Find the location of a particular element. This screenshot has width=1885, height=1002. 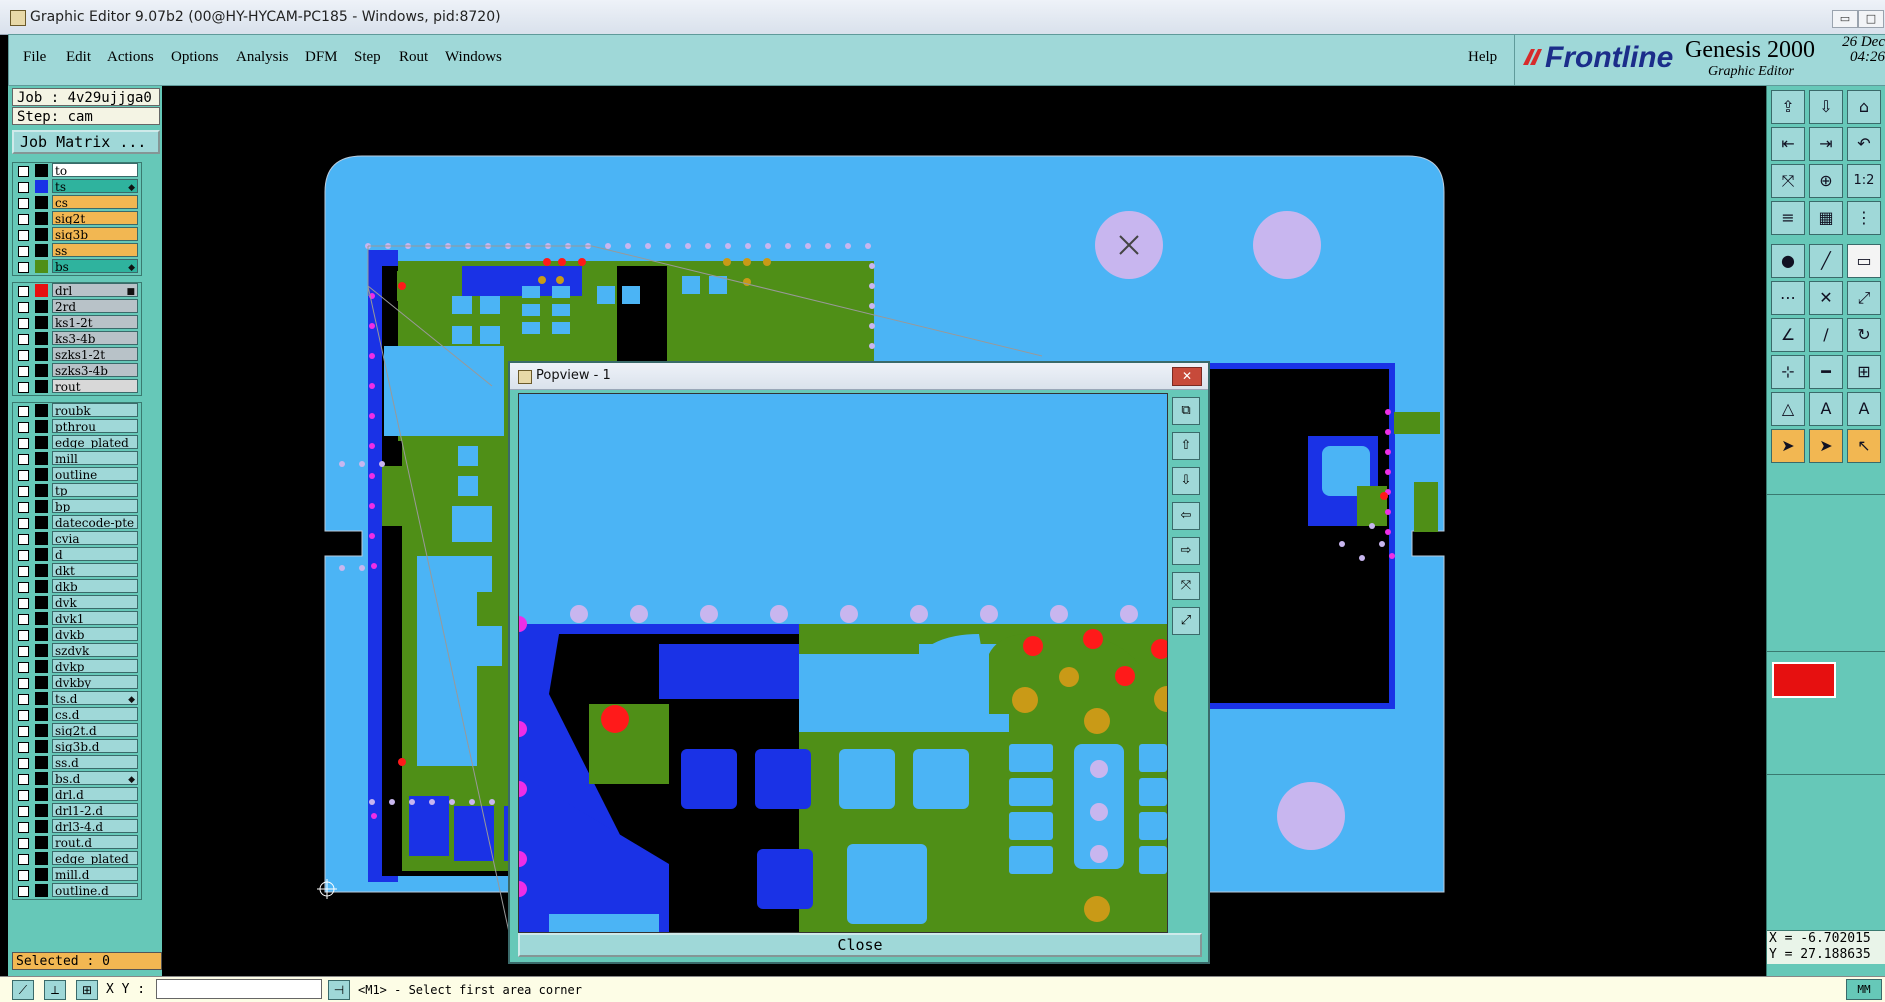

slash-icon: ∕ is located at coordinates (1826, 335).